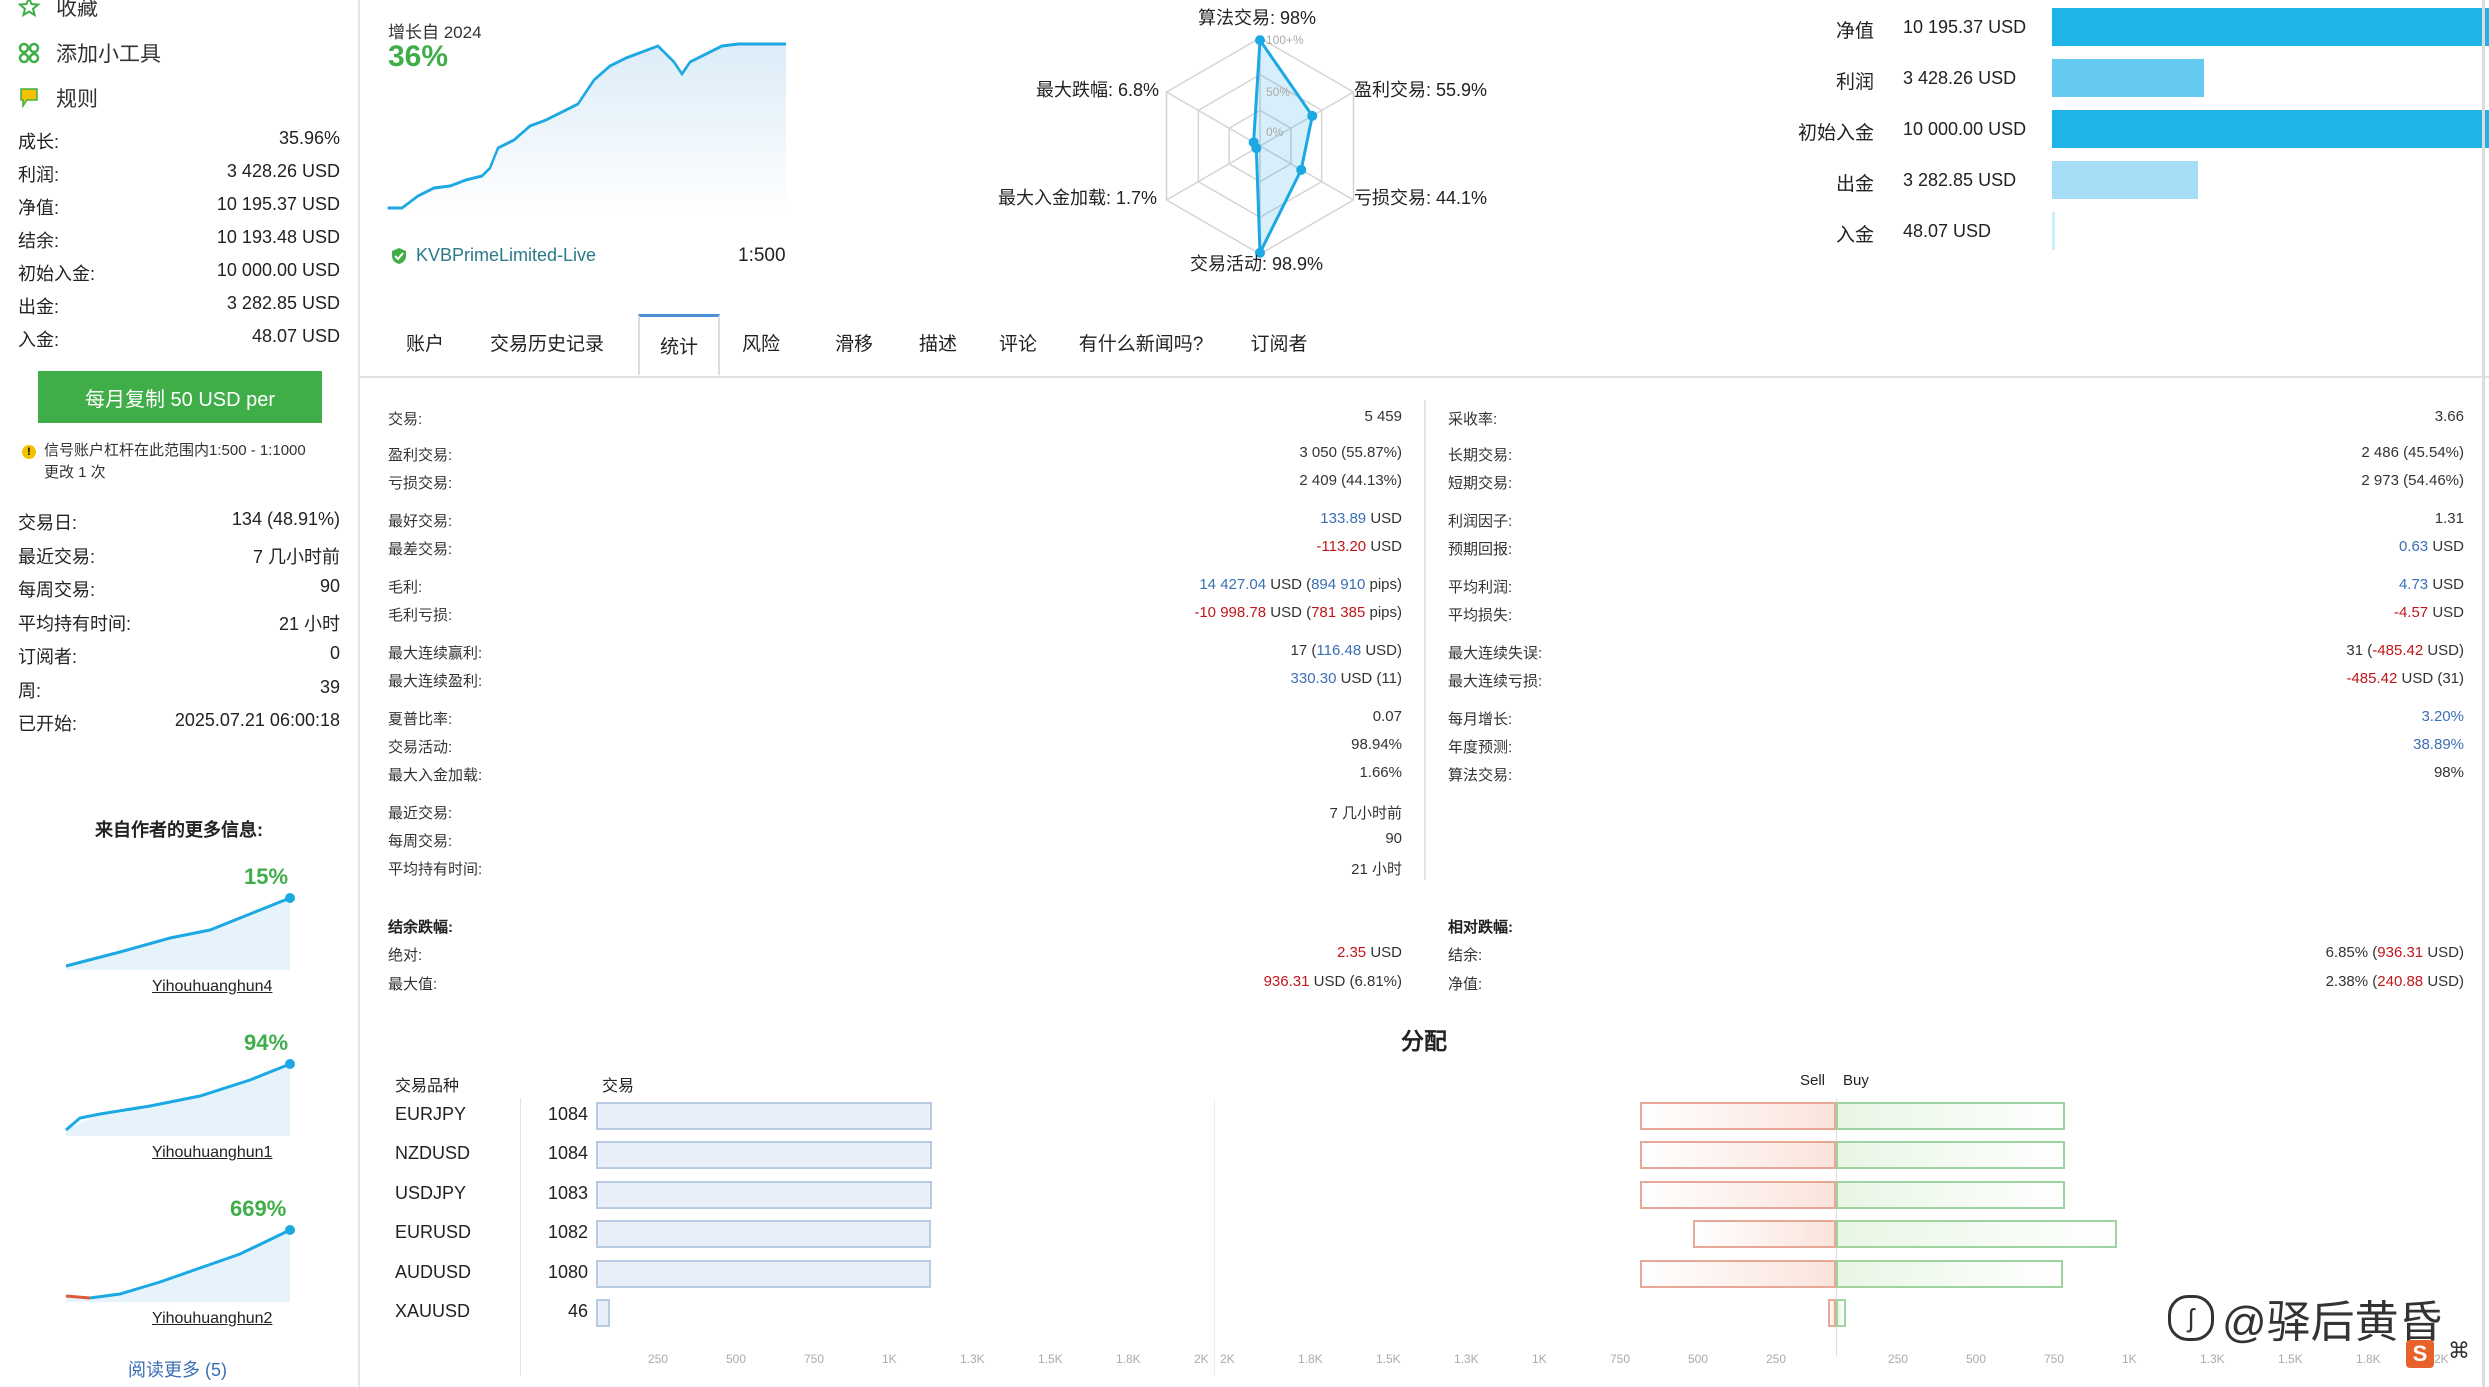 The width and height of the screenshot is (2489, 1387). Describe the element at coordinates (1339, 650) in the screenshot. I see `stat-number: 116.48` at that location.